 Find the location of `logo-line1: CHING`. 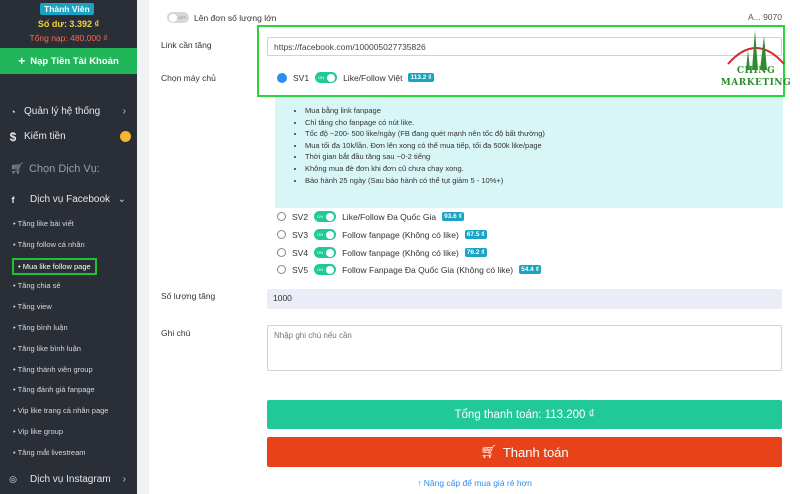

logo-line1: CHING is located at coordinates (756, 71).